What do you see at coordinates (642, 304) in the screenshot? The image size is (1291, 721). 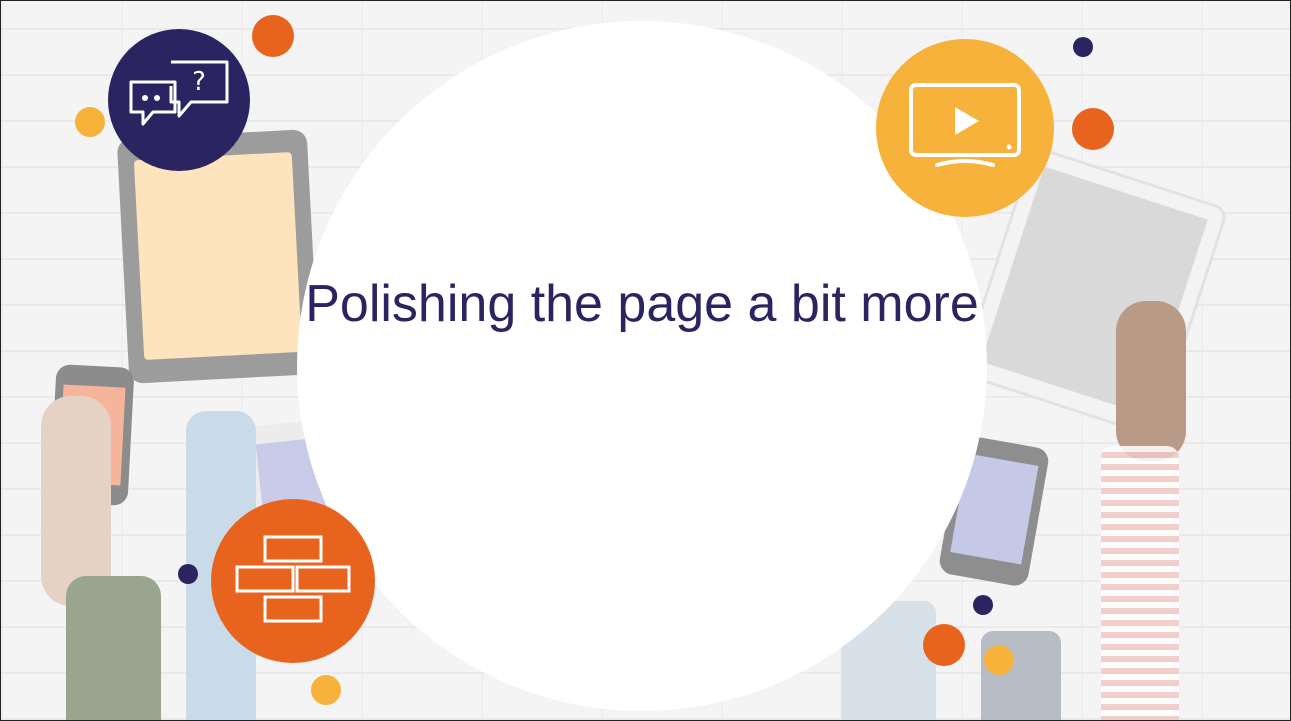 I see `slide-title: Polishing the page a bit more` at bounding box center [642, 304].